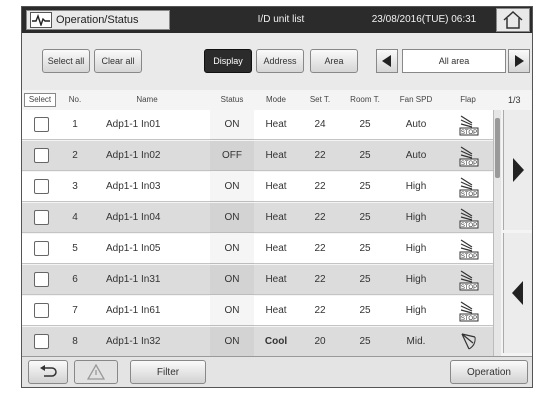 The image size is (538, 400). I want to click on table-row: 6 Adp1-1 In31 ON Heat 22 25 High STOP, so click(257, 280).